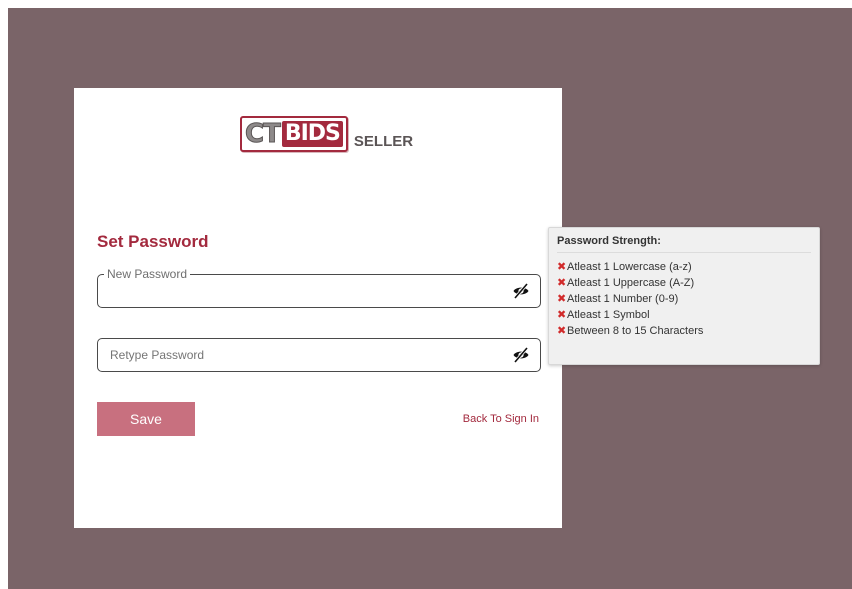 The width and height of the screenshot is (852, 589). I want to click on new-password-label: New Password, so click(147, 274).